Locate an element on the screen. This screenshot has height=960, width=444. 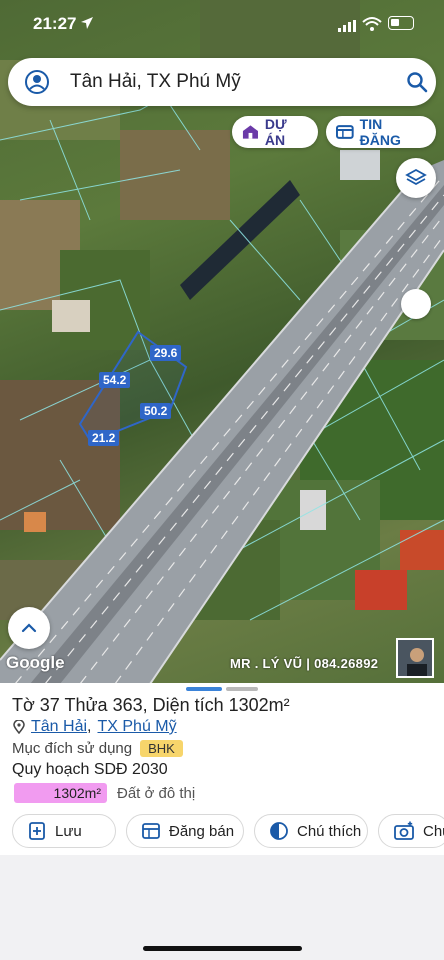
search-icon is located at coordinates (417, 82).